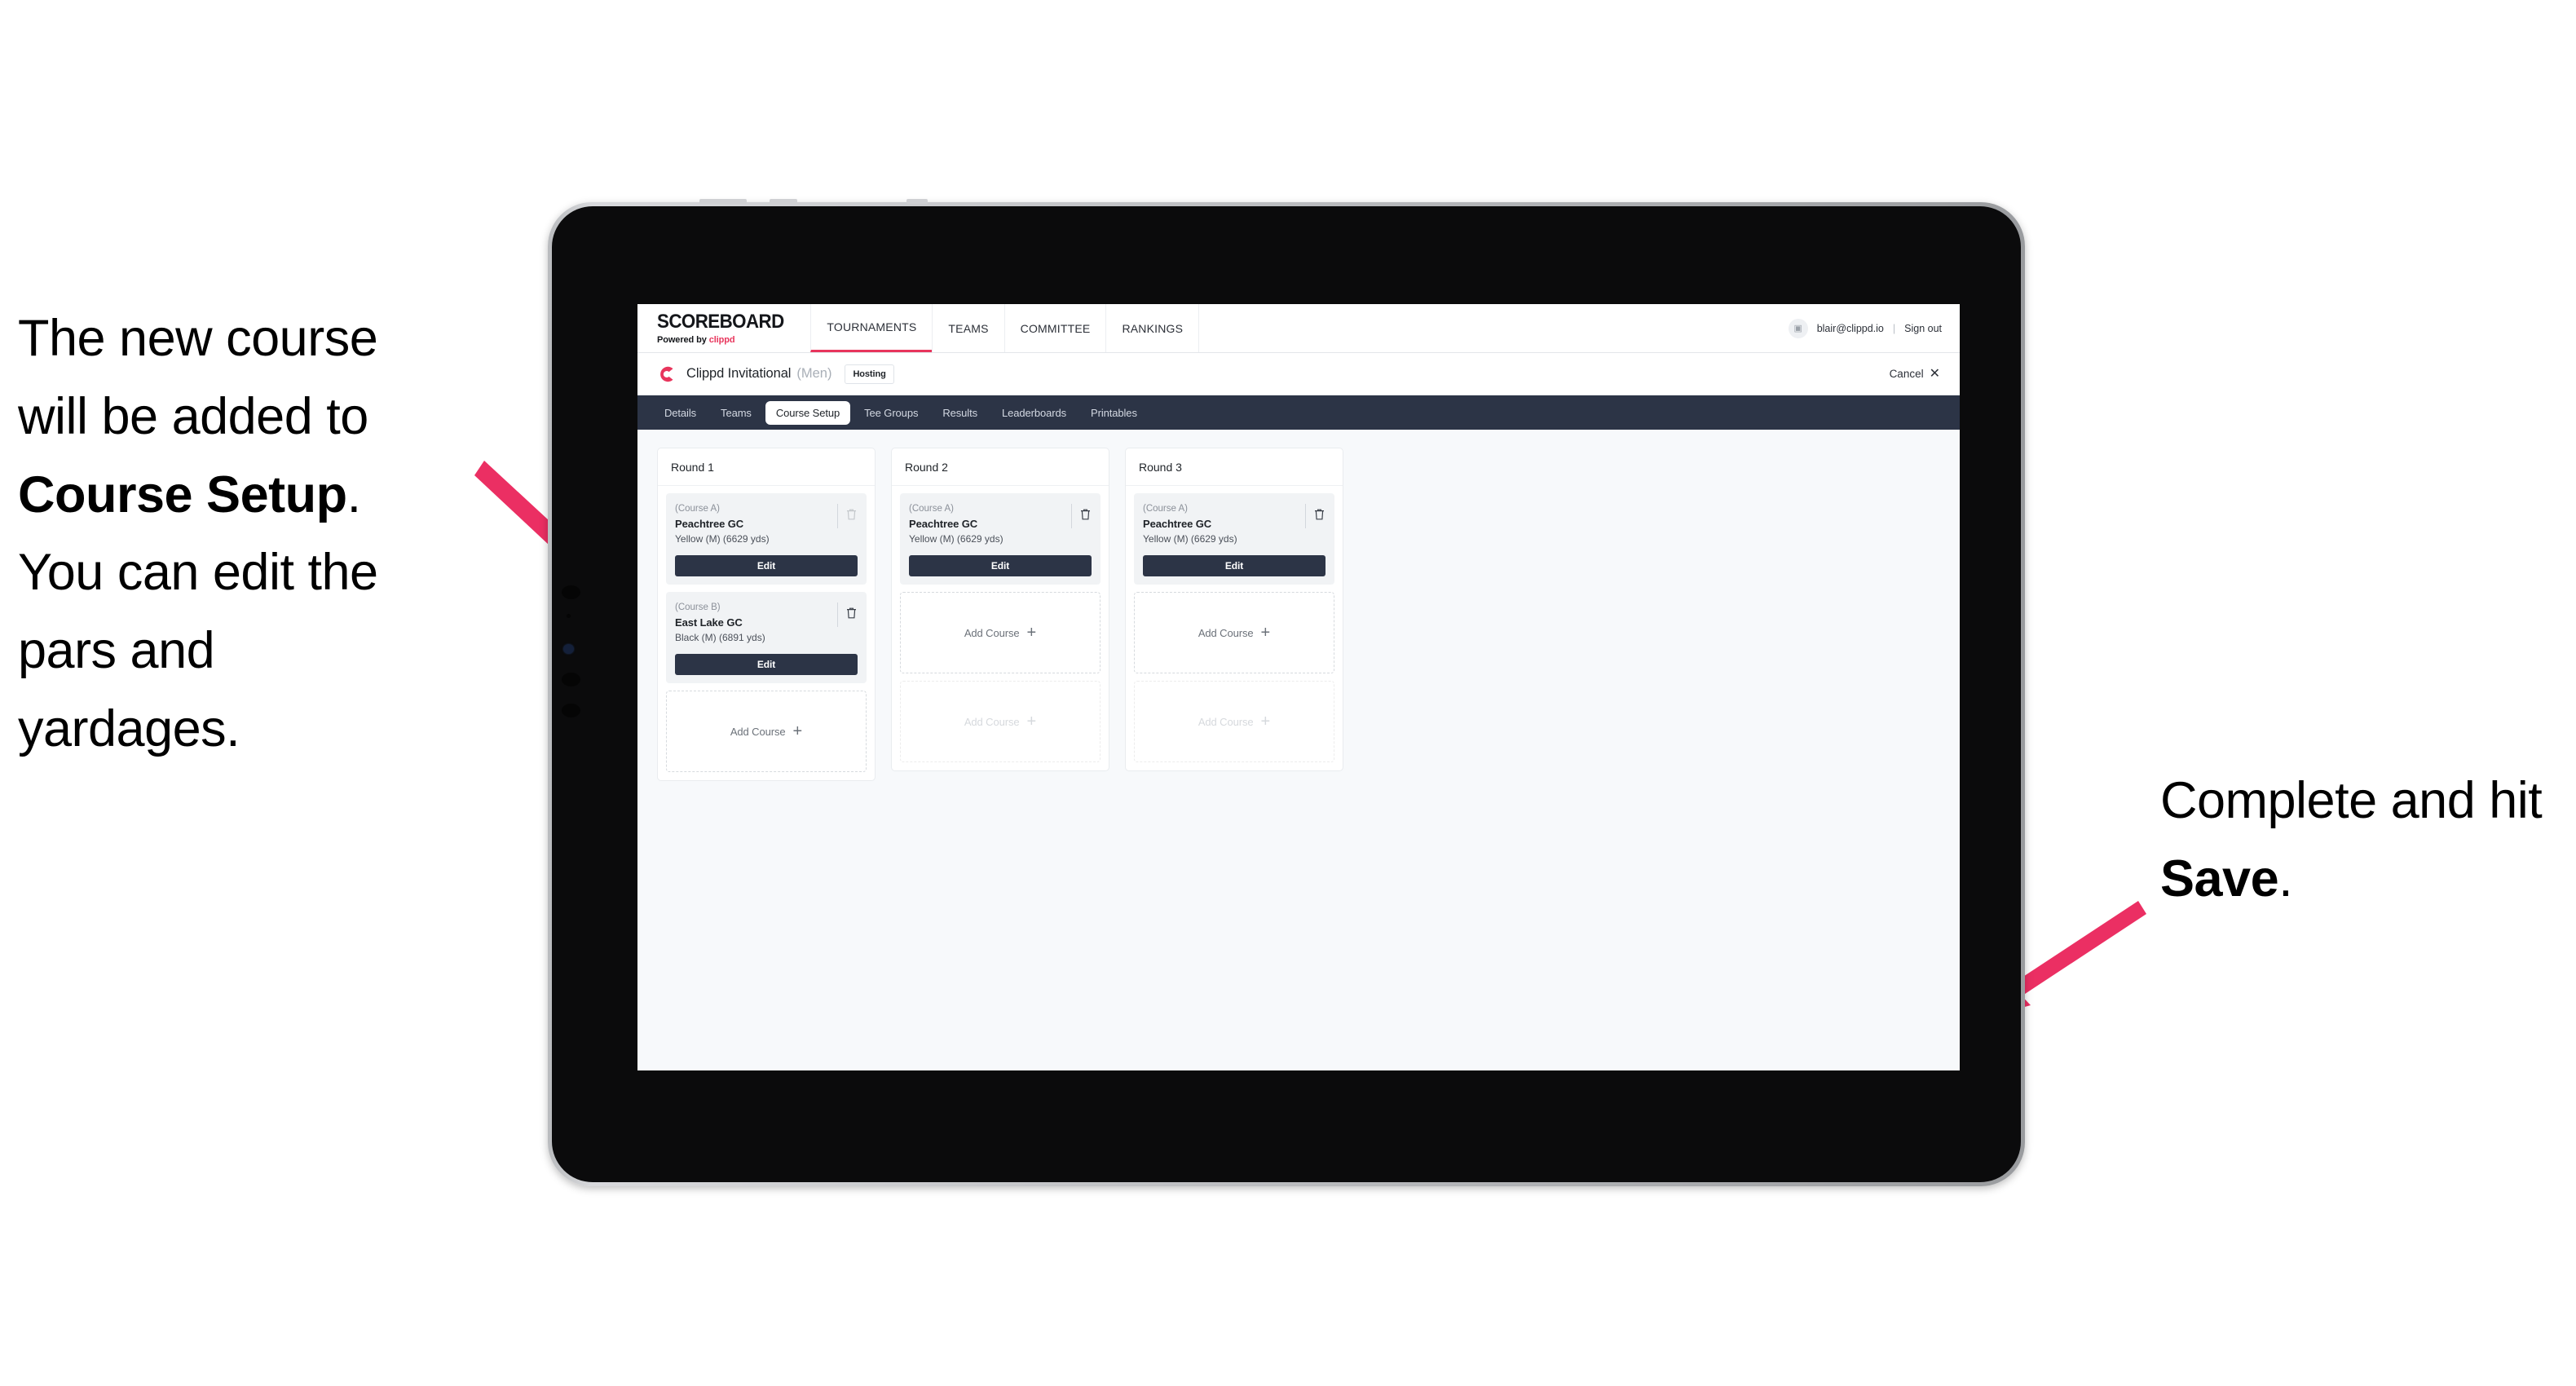 The height and width of the screenshot is (1386, 2576). I want to click on annotation-right: Complete and hit Save., so click(2356, 840).